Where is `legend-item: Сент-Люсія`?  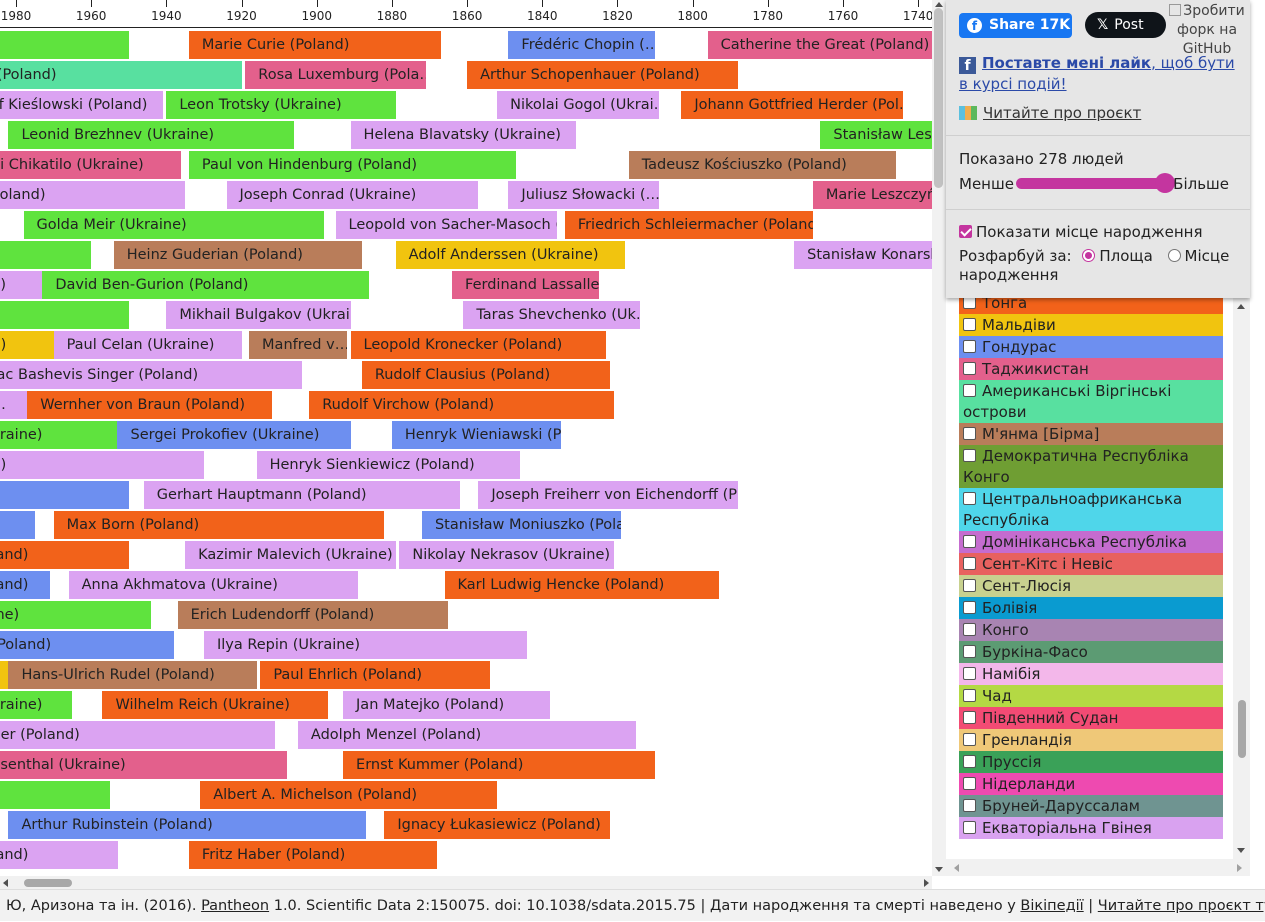
legend-item: Сент-Люсія is located at coordinates (1091, 586).